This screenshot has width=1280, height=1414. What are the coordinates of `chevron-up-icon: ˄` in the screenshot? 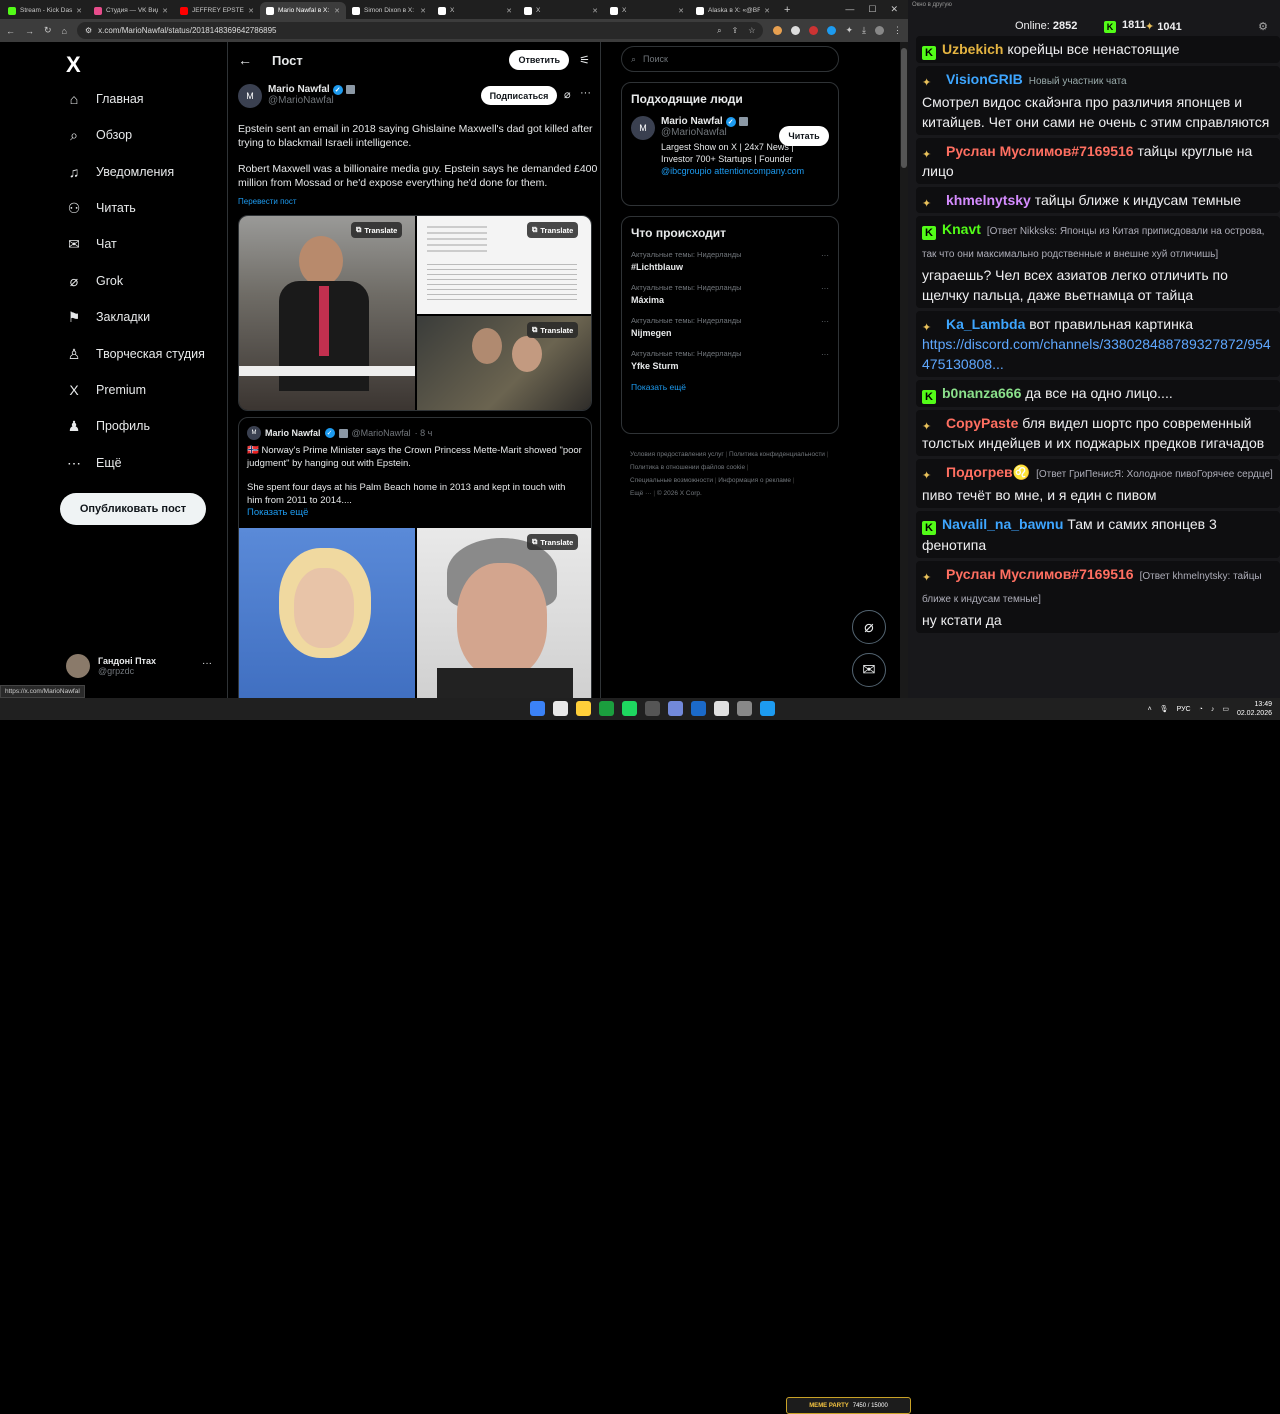 It's located at (1150, 709).